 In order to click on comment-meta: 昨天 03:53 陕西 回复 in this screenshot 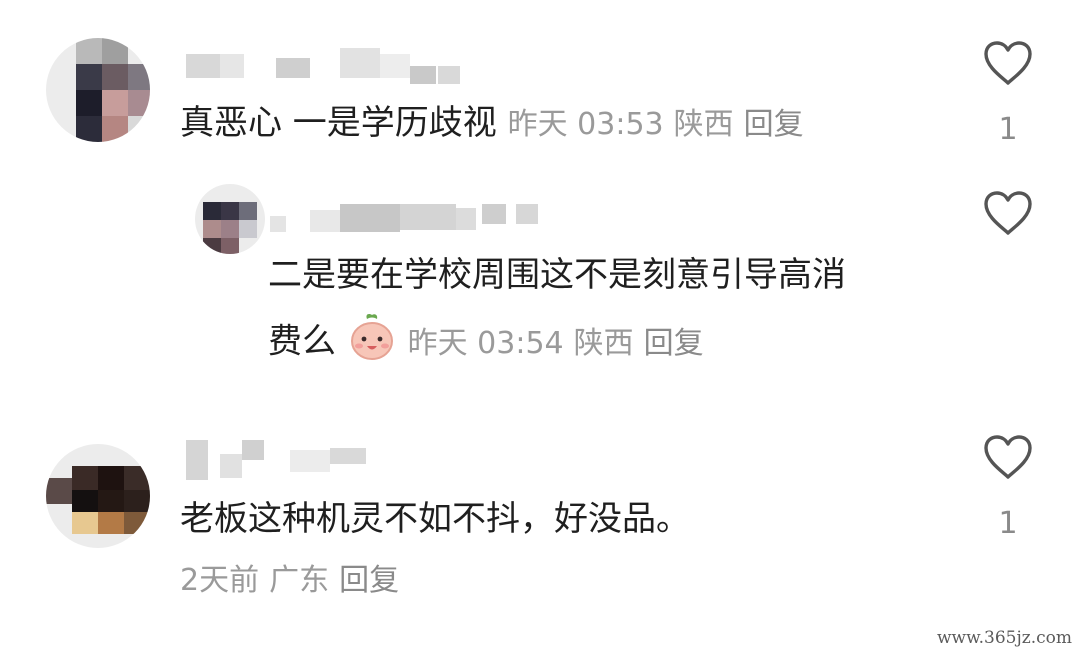, I will do `click(655, 124)`.